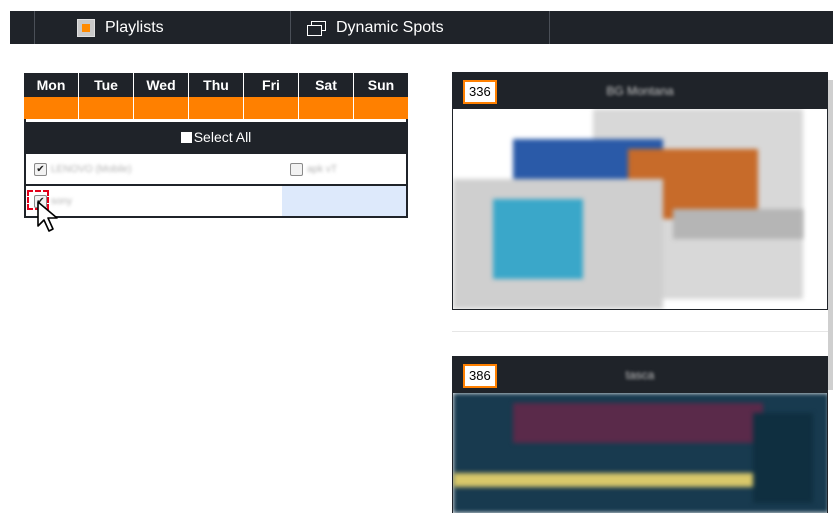  I want to click on device-row: ✔ sony, so click(216, 200).